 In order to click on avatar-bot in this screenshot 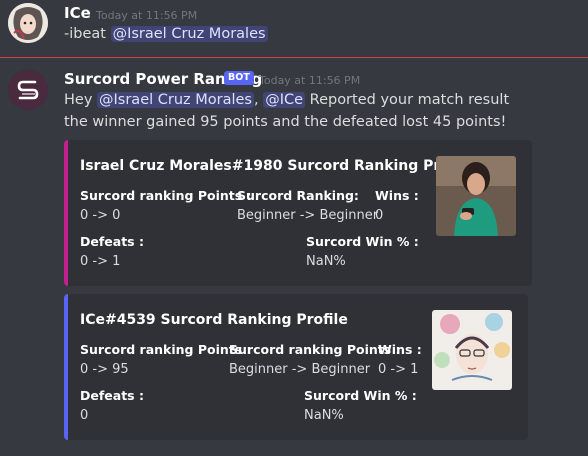, I will do `click(28, 90)`.